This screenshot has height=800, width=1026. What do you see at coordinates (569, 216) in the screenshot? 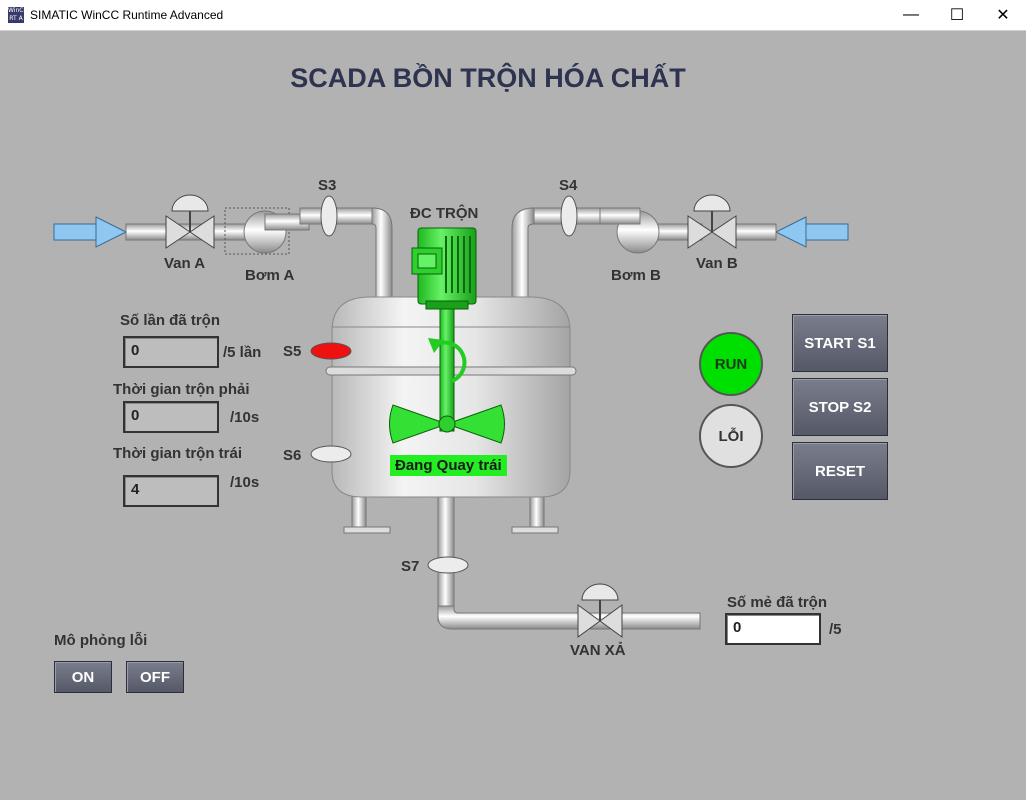
I see `sensor-s4-icon` at bounding box center [569, 216].